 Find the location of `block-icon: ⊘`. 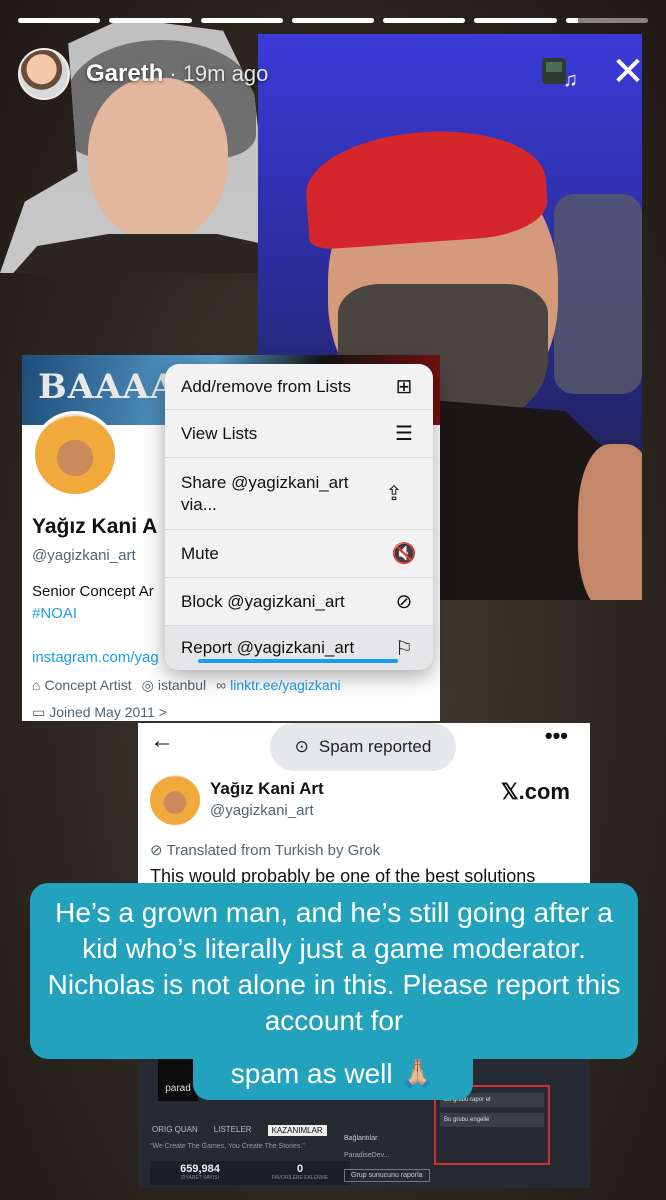

block-icon: ⊘ is located at coordinates (404, 602).